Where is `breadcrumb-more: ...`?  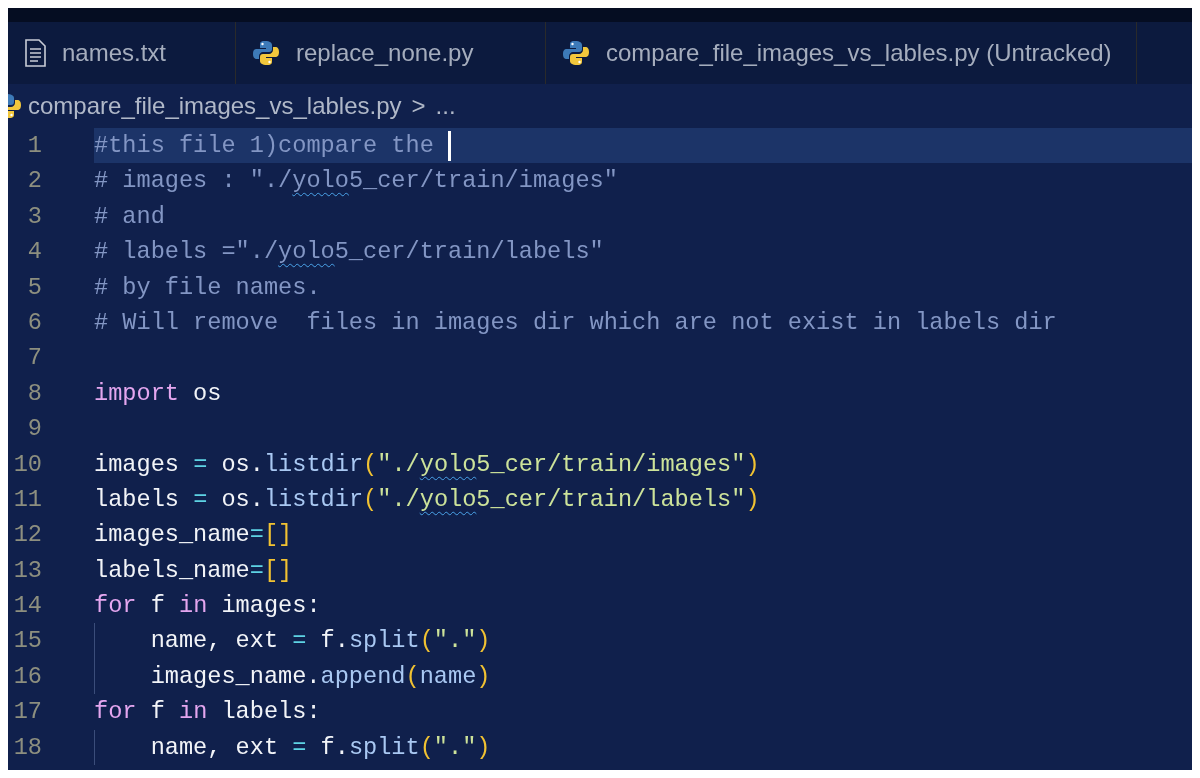 breadcrumb-more: ... is located at coordinates (445, 106).